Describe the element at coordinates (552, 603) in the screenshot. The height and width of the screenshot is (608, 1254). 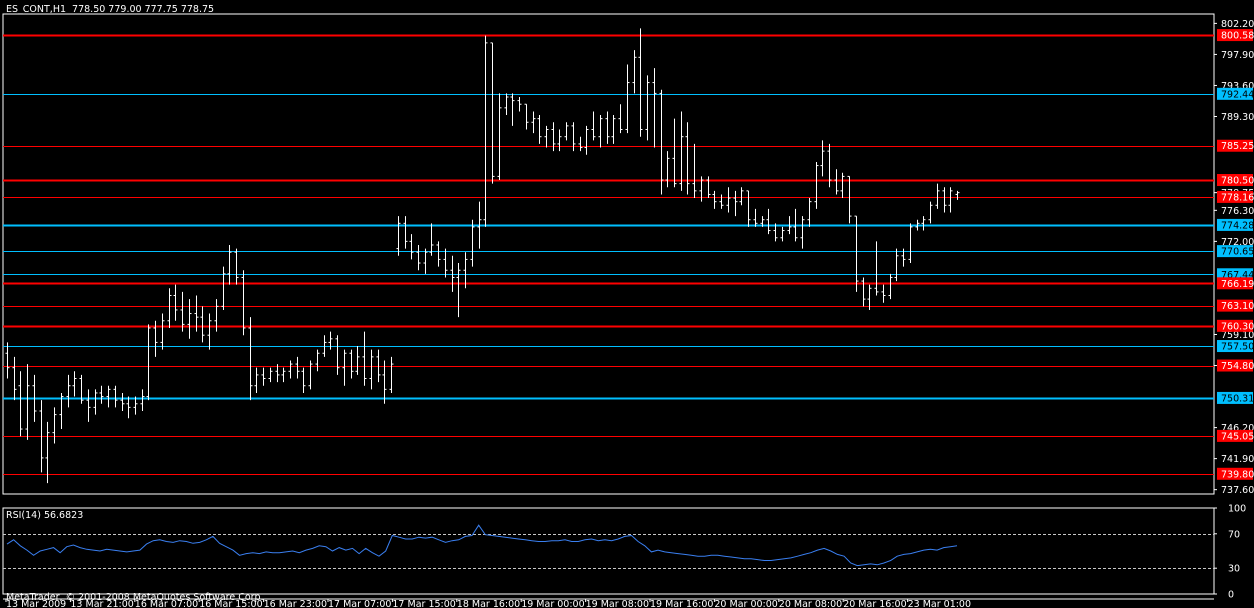
I see `x-tick-label: 19 Mar 00:00` at that location.